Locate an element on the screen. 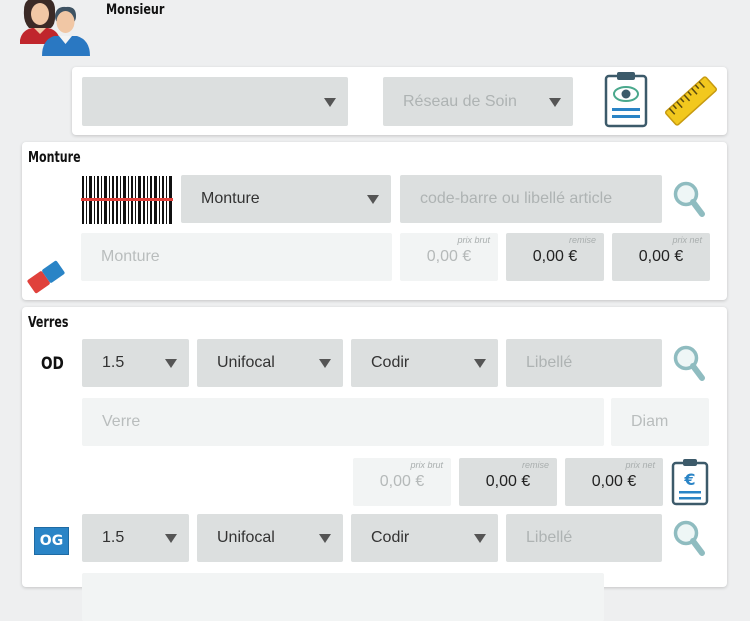 The height and width of the screenshot is (621, 750). couple-avatar-icon is located at coordinates (55, 28).